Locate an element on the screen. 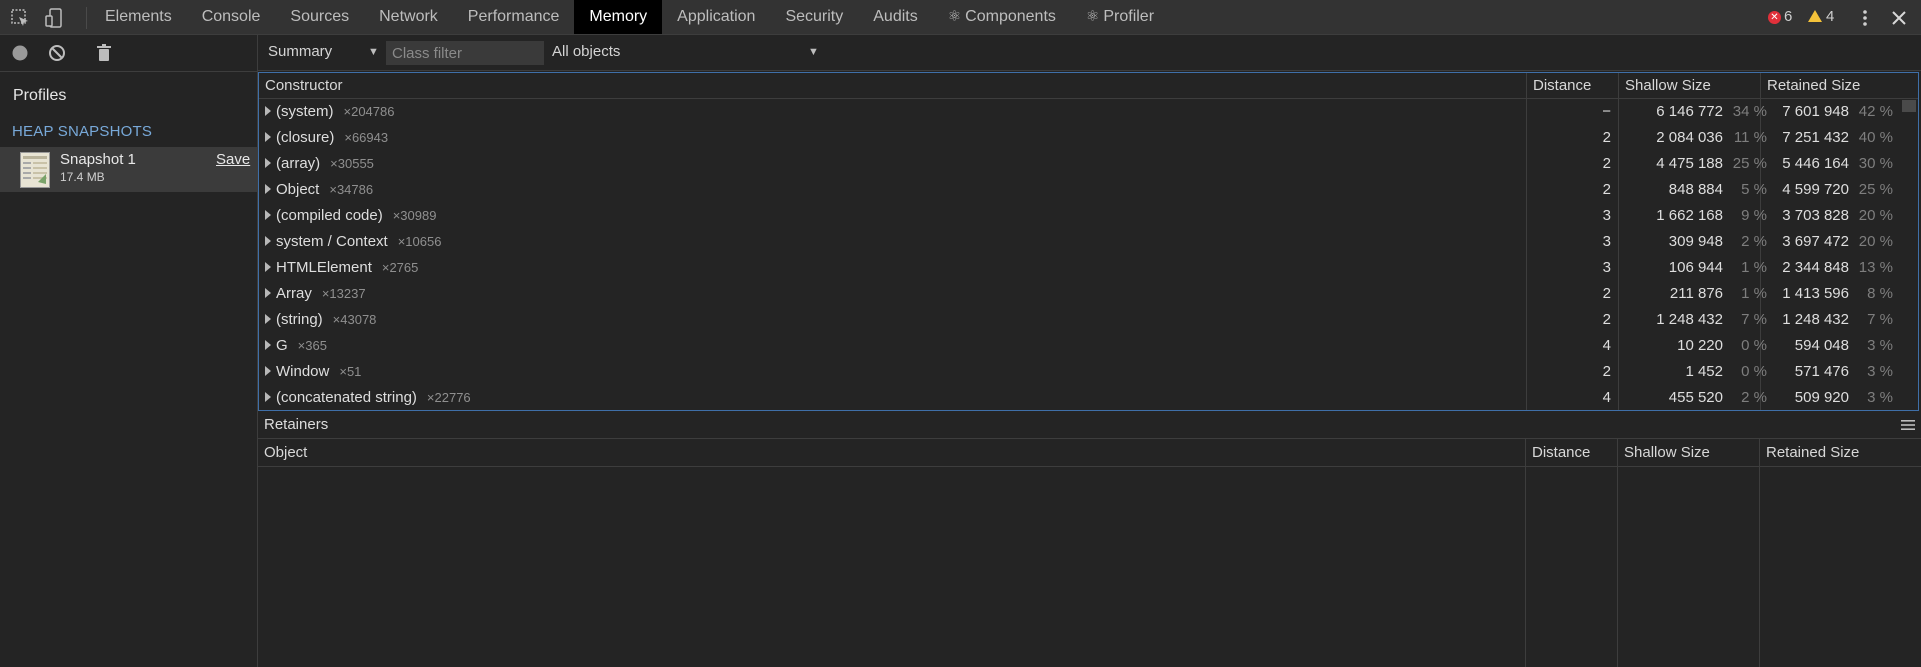 Image resolution: width=1921 pixels, height=667 pixels. distance-cell: 2 is located at coordinates (1606, 189).